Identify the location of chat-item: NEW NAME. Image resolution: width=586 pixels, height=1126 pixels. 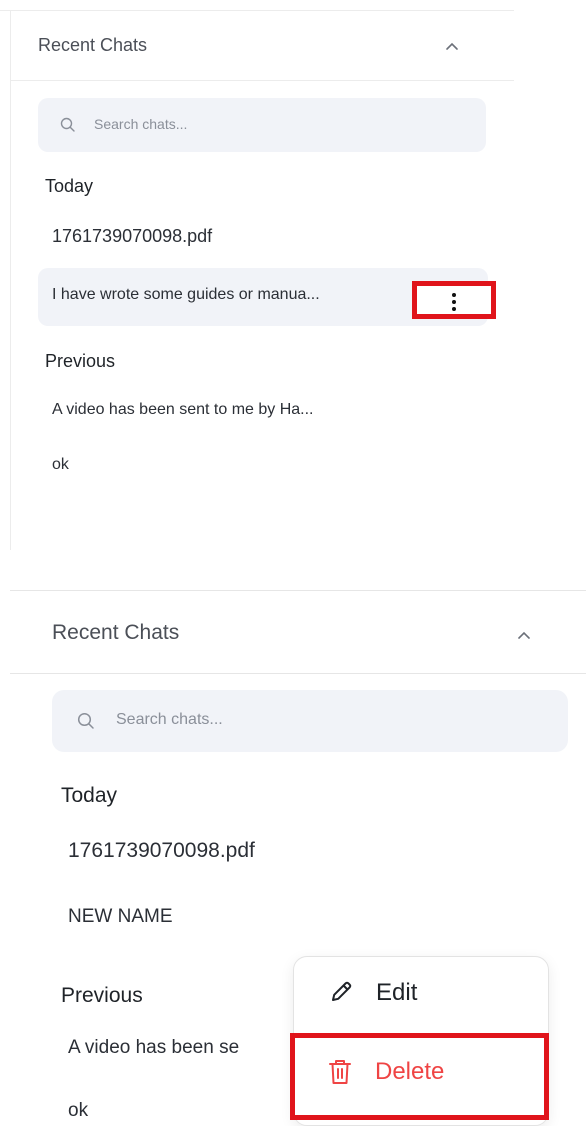
(120, 917).